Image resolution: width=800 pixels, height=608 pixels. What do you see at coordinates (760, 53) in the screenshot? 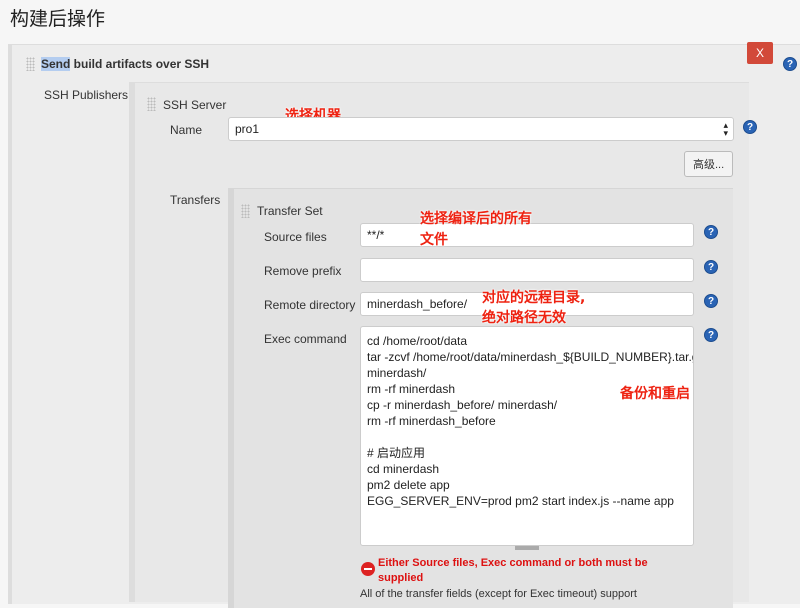
I see `delete-button: X` at bounding box center [760, 53].